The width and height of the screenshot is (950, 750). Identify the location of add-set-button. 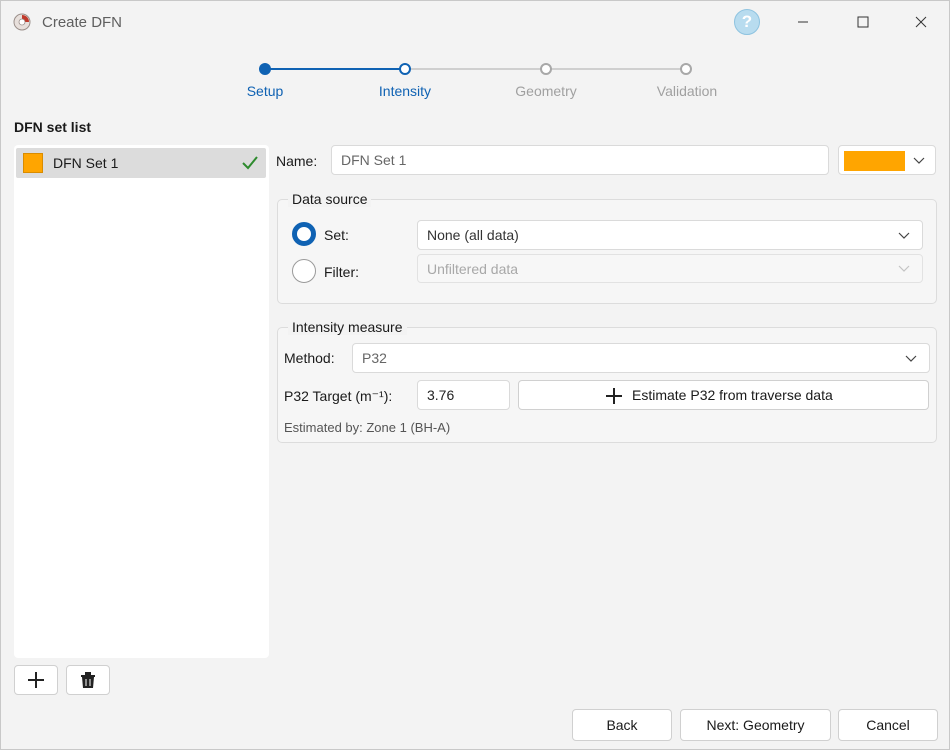
(36, 680).